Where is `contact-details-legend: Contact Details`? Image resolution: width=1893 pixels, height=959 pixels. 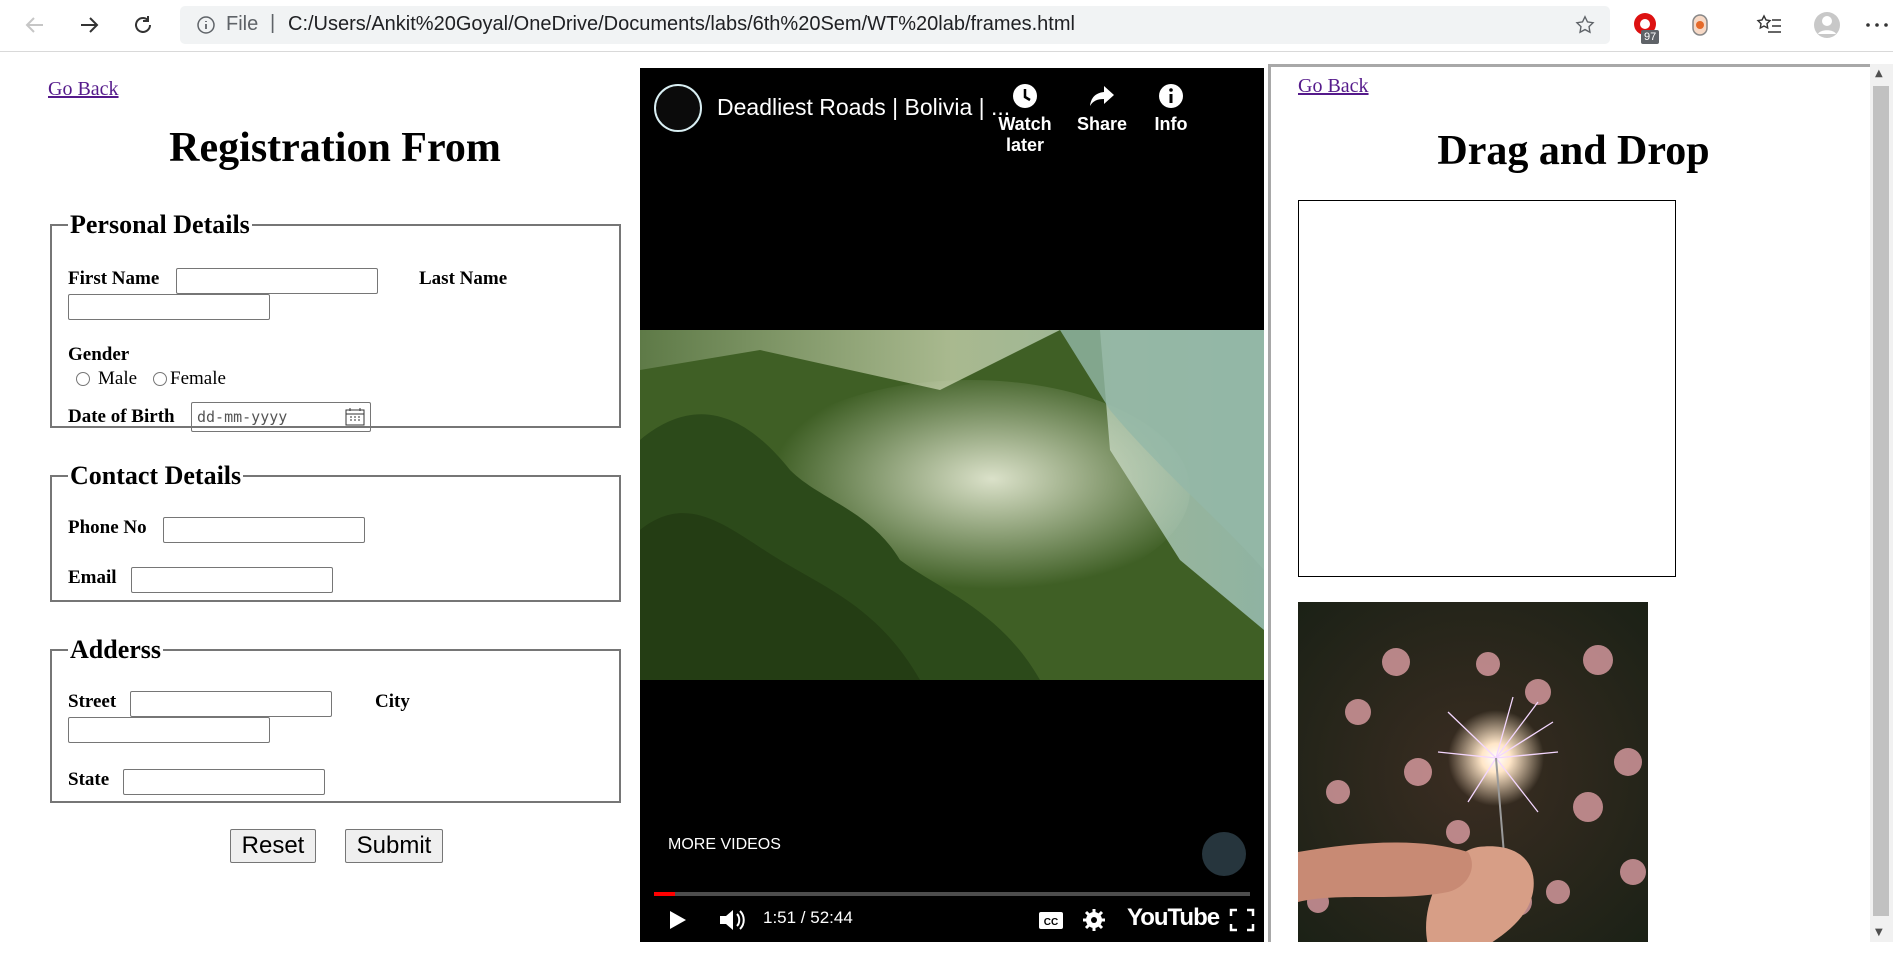
contact-details-legend: Contact Details is located at coordinates (156, 475).